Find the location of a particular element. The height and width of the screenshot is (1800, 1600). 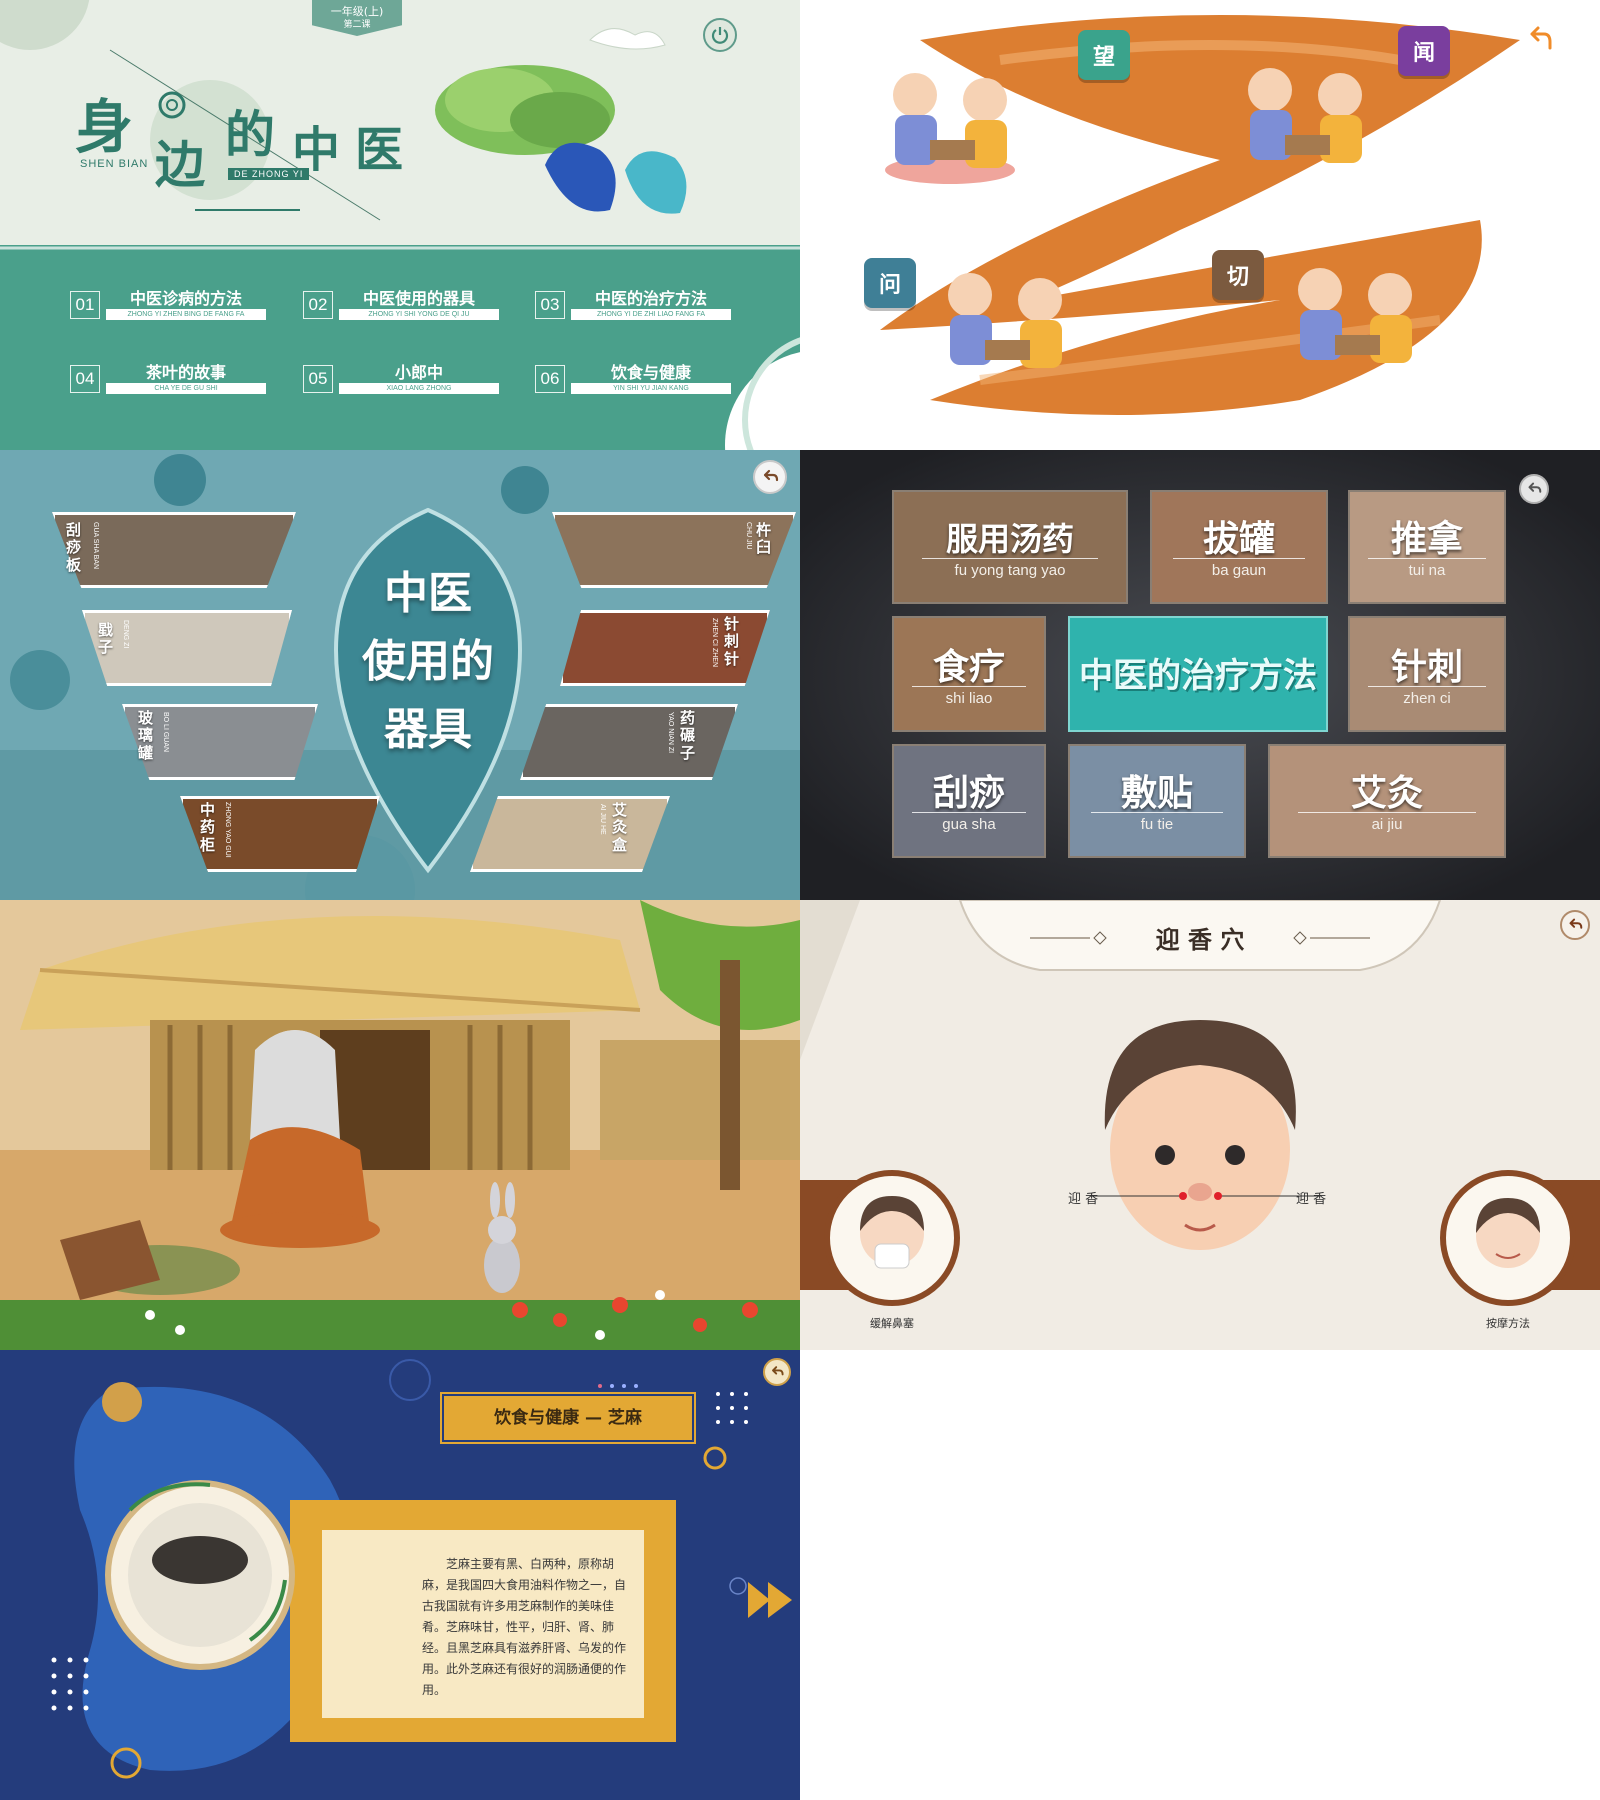

tool-pinyin: ZHEN CI ZHEN is located at coordinates (714, 642).